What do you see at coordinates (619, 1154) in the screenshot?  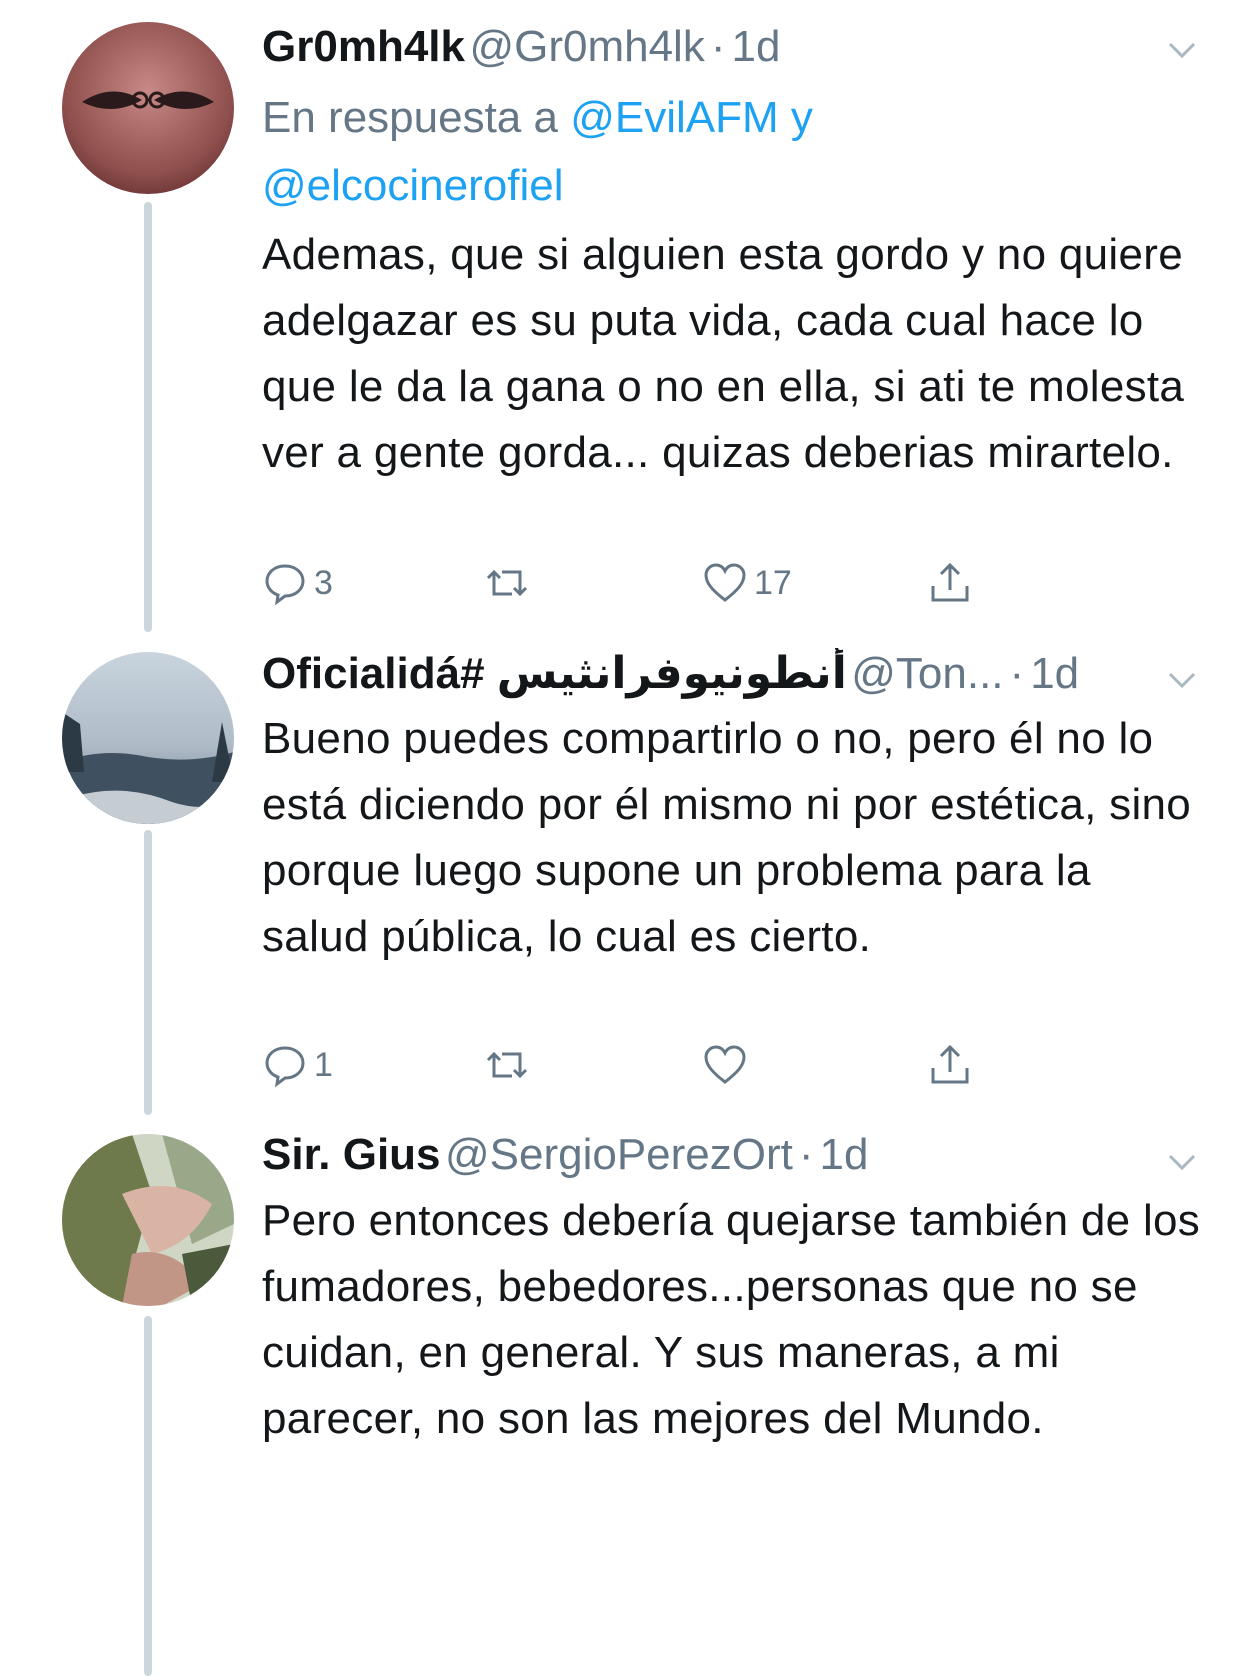 I see `user-handle: @SergioPerezOrt` at bounding box center [619, 1154].